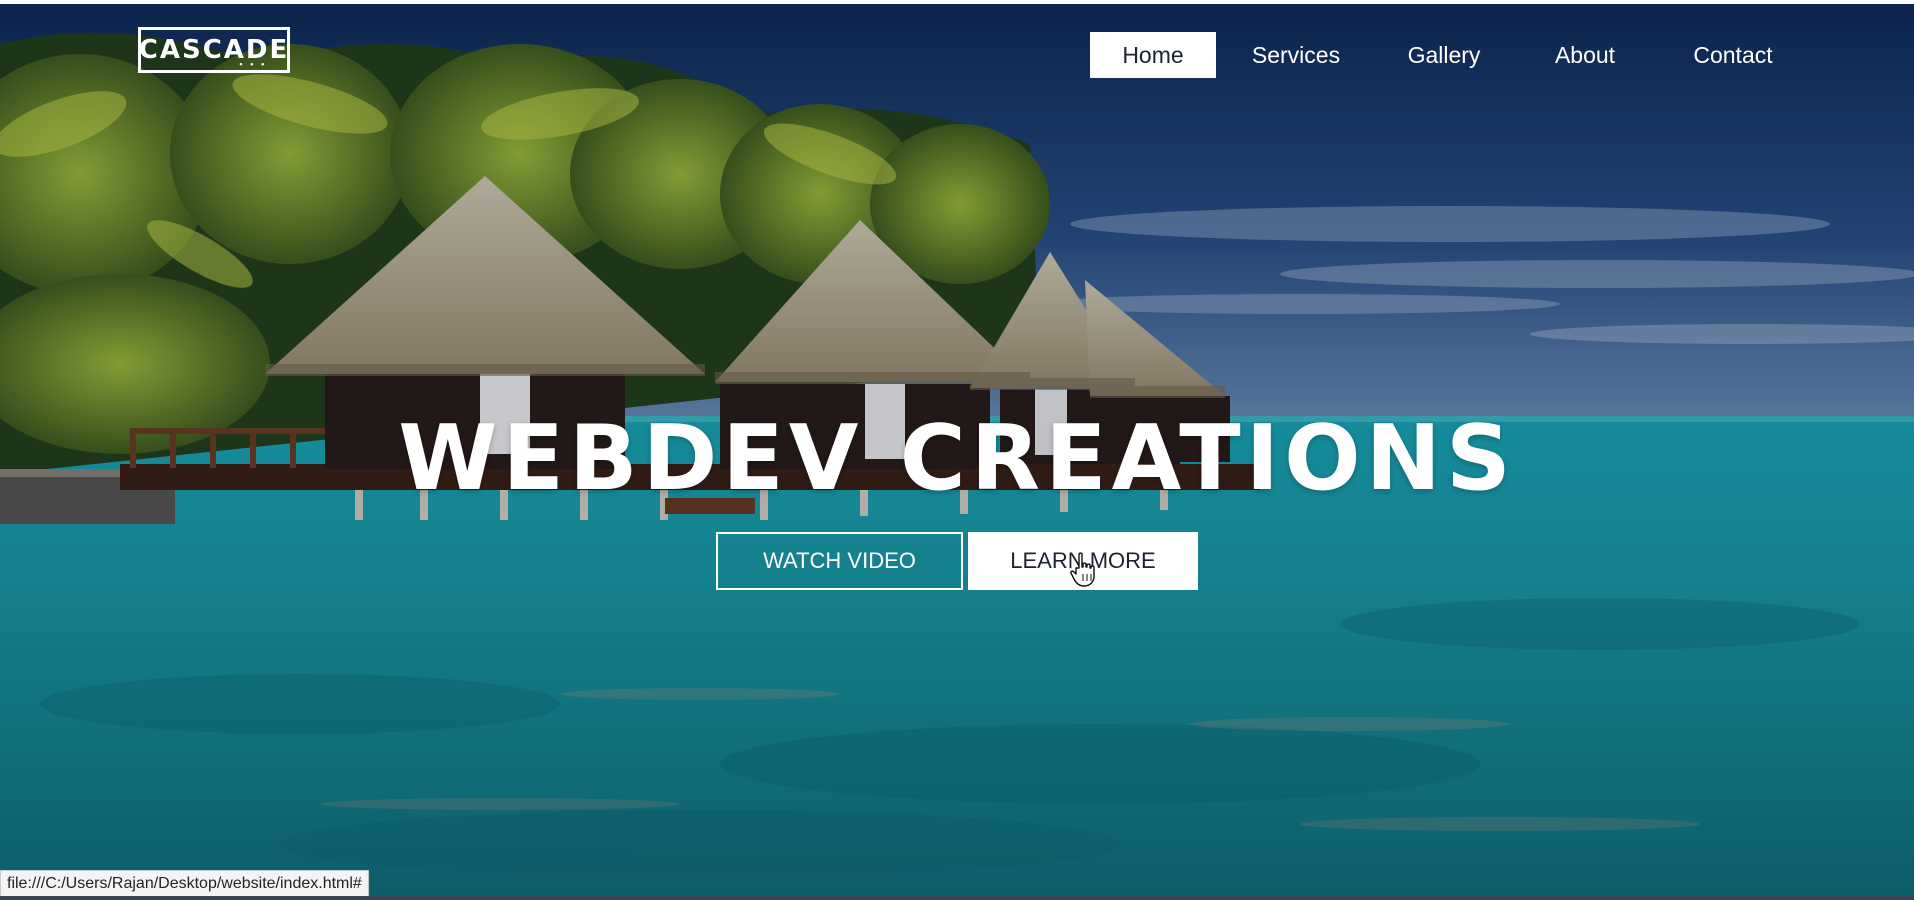 The image size is (1914, 900). I want to click on nav-item-label: About, so click(1585, 54).